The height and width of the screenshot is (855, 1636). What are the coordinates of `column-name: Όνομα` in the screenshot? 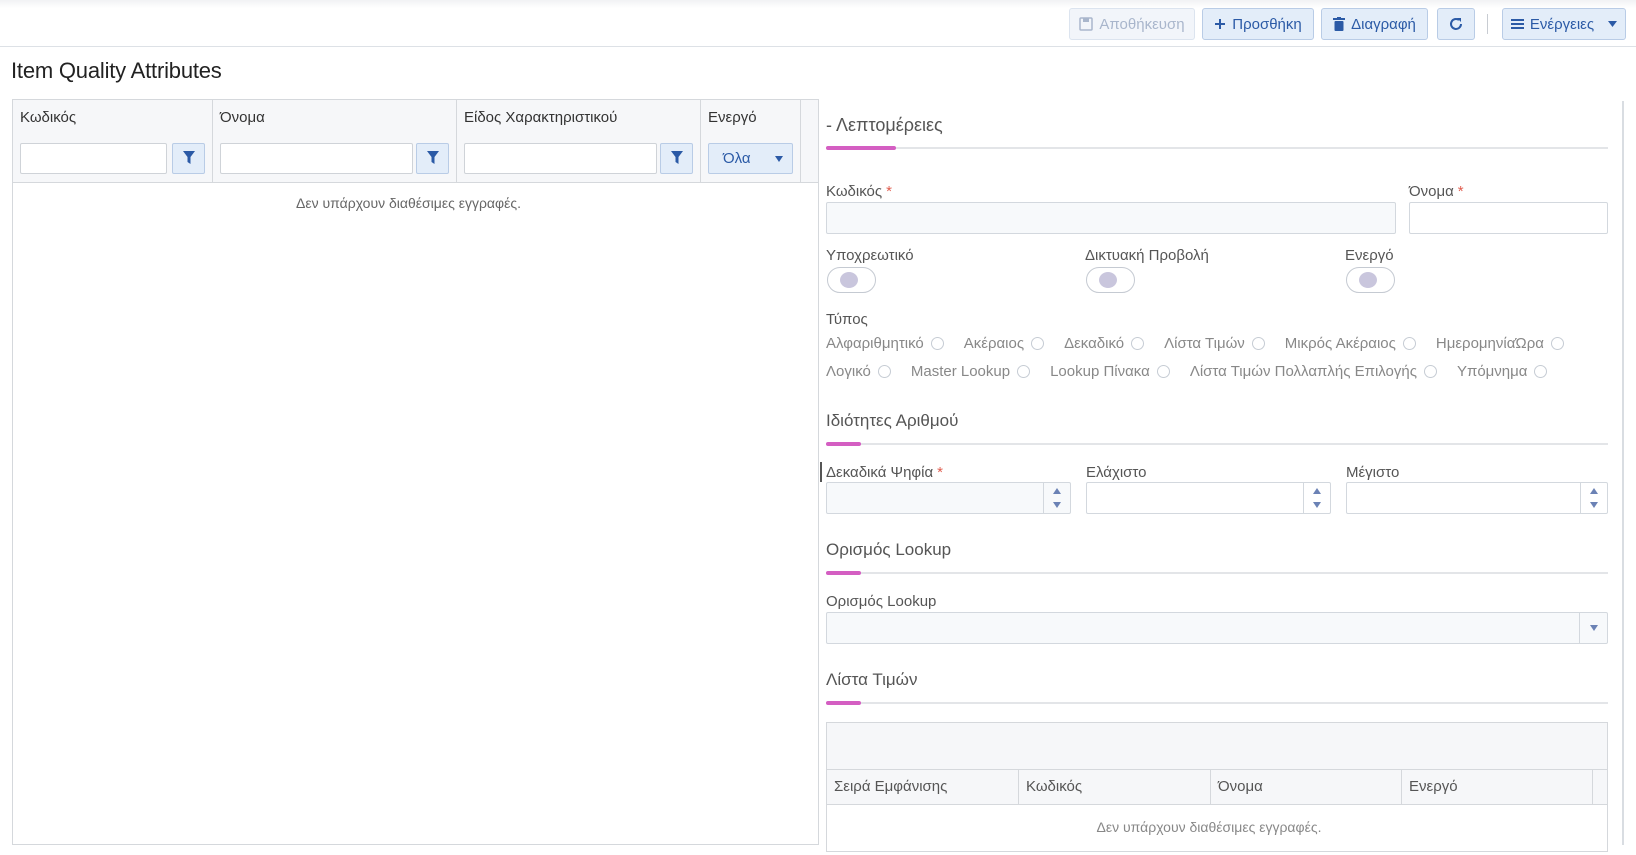 It's located at (335, 141).